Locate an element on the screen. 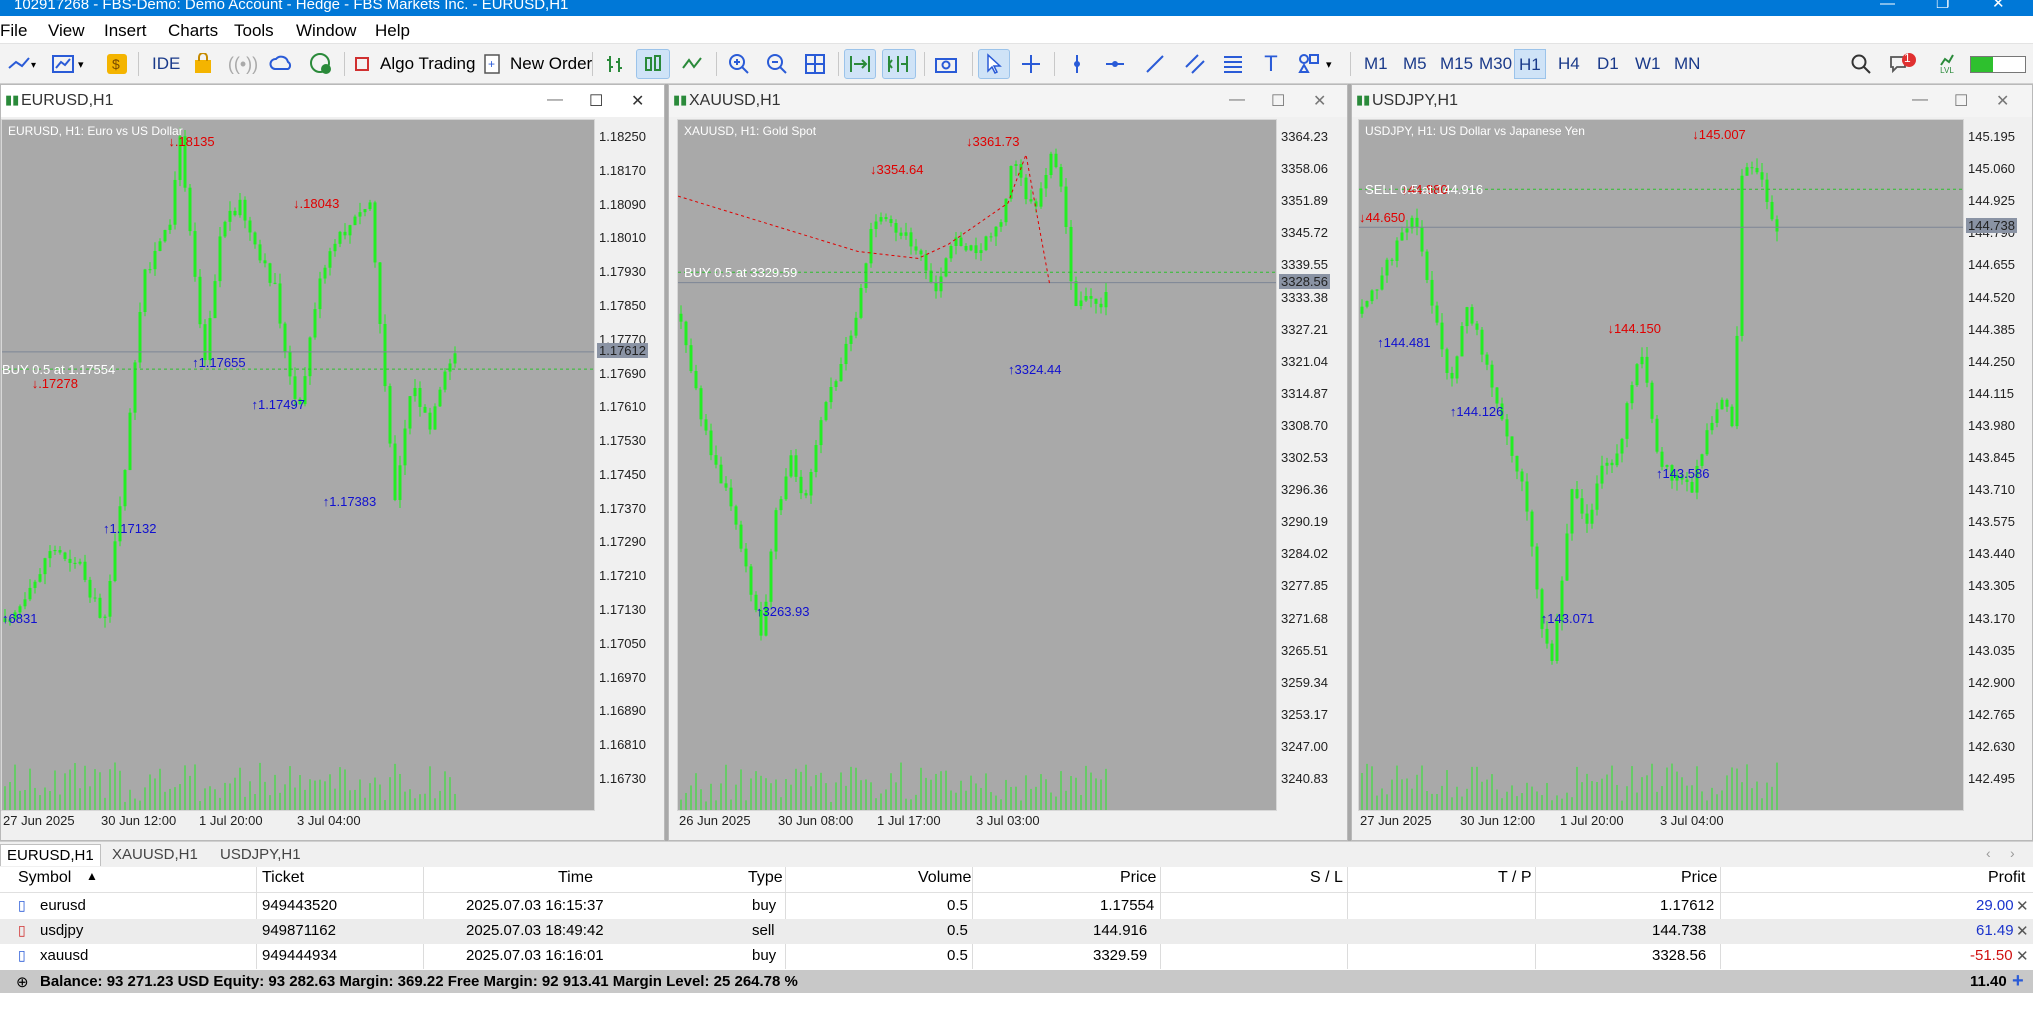  maximize-icon: ❐ is located at coordinates (1942, 5).